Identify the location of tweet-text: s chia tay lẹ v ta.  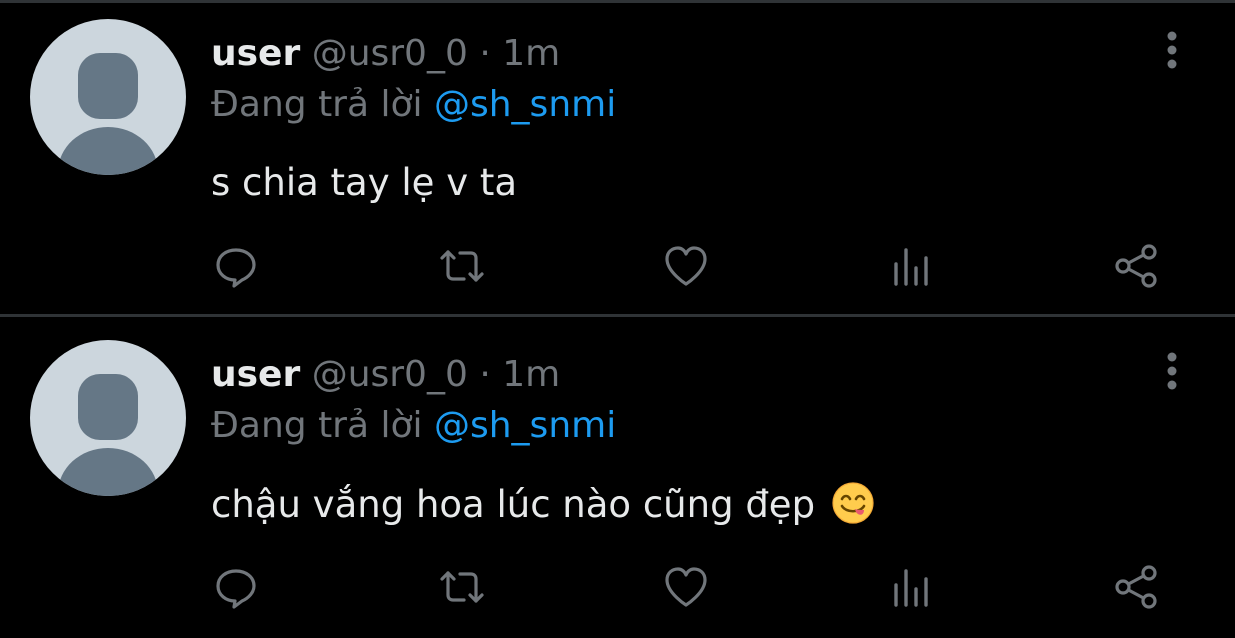
(364, 183).